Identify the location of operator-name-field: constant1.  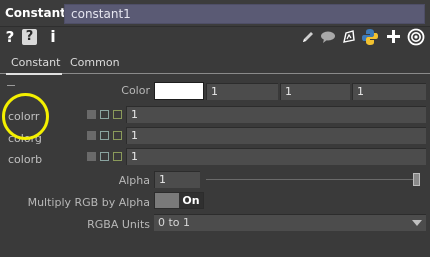
(244, 14).